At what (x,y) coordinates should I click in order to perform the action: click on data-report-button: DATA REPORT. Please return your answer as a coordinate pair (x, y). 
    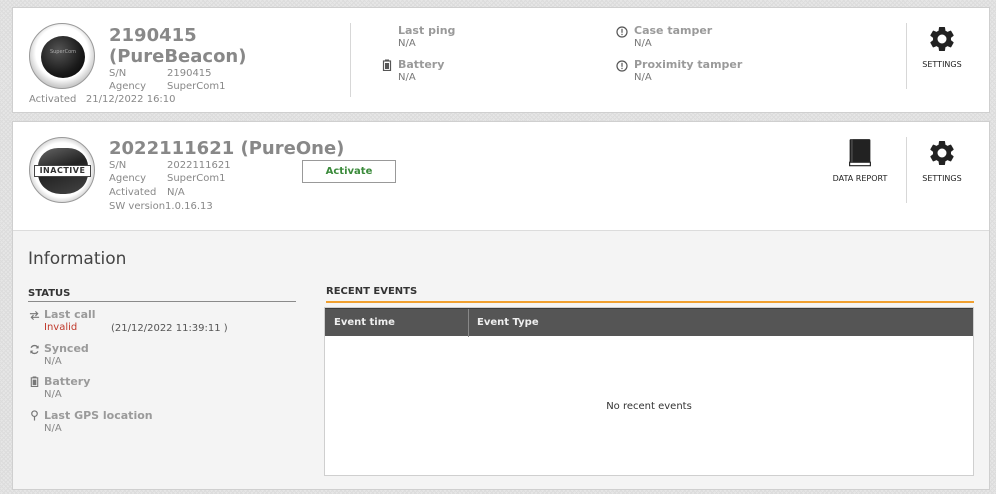
    Looking at the image, I should click on (860, 160).